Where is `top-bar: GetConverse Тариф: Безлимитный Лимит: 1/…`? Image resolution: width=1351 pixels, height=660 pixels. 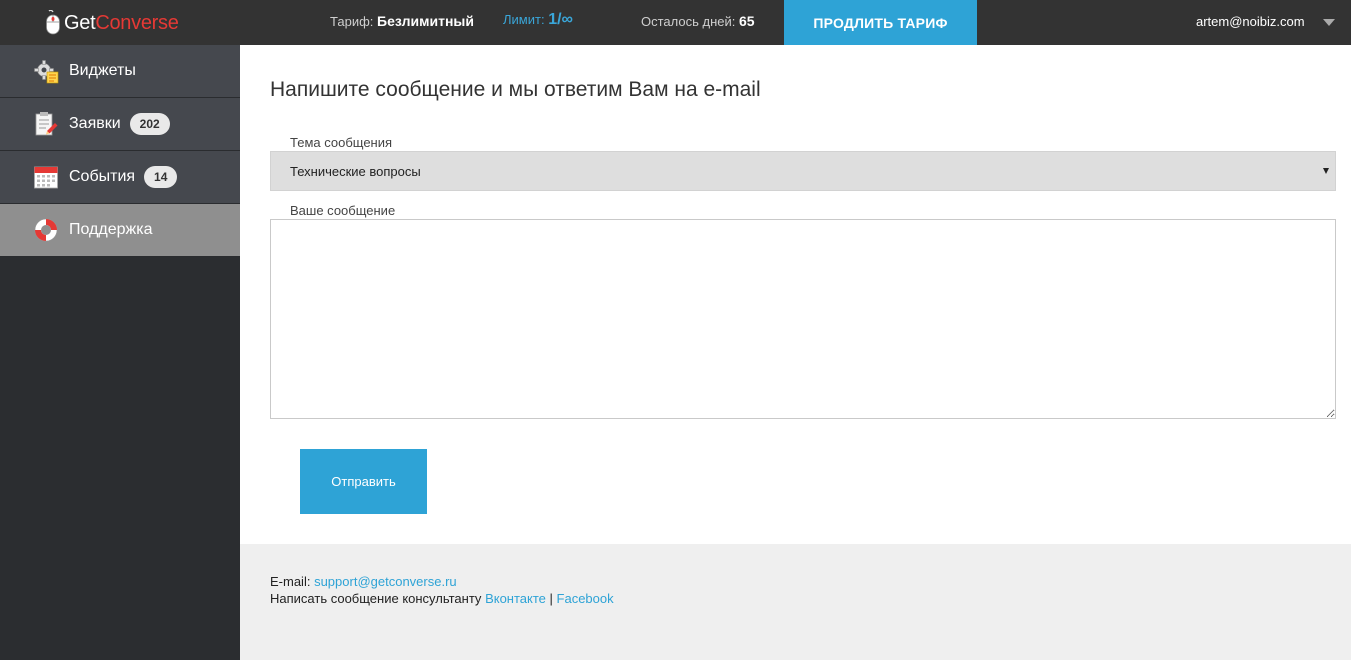
top-bar: GetConverse Тариф: Безлимитный Лимит: 1/… is located at coordinates (675, 22).